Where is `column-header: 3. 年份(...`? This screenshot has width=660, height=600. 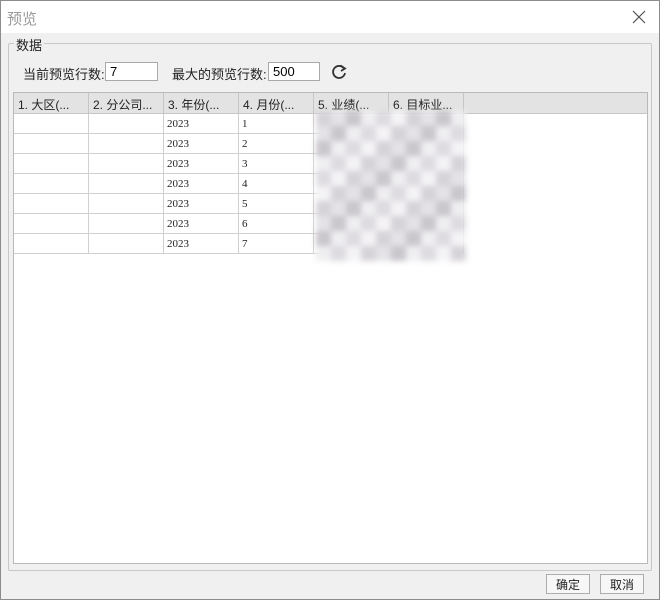
column-header: 3. 年份(... is located at coordinates (201, 103).